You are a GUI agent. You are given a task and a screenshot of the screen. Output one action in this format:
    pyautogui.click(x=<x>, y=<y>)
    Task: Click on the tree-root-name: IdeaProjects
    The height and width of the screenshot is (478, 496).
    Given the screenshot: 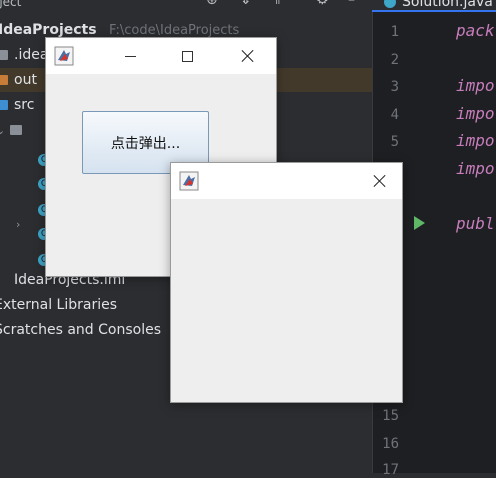 What is the action you would take?
    pyautogui.click(x=48, y=30)
    